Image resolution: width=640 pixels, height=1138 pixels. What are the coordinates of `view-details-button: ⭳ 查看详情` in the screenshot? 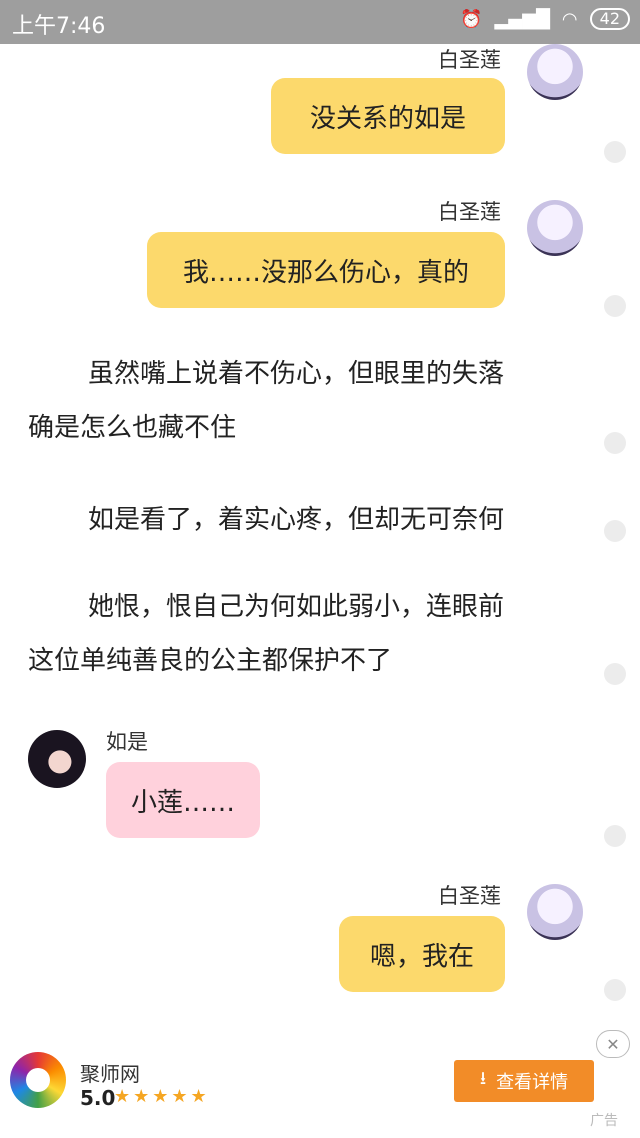 It's located at (524, 1081).